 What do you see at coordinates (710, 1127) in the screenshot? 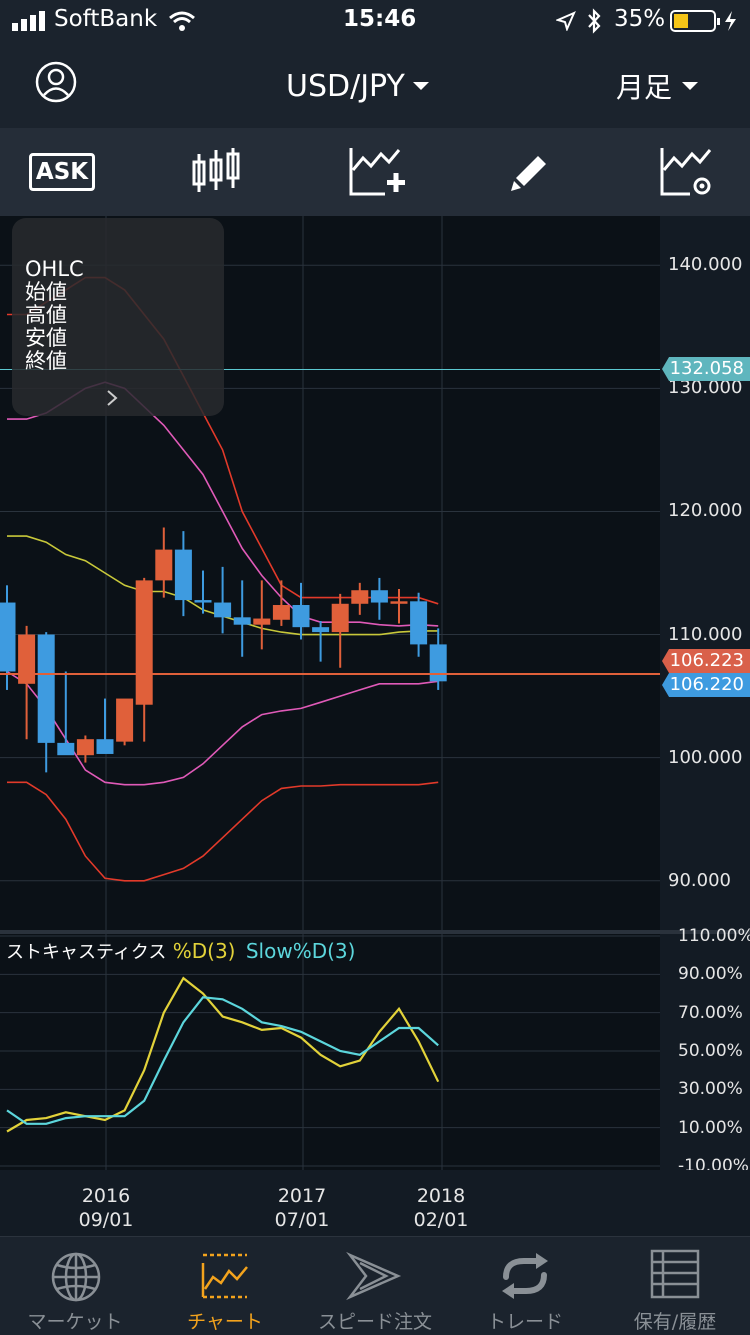
I see `stochastic-tick-label: 10.00%` at bounding box center [710, 1127].